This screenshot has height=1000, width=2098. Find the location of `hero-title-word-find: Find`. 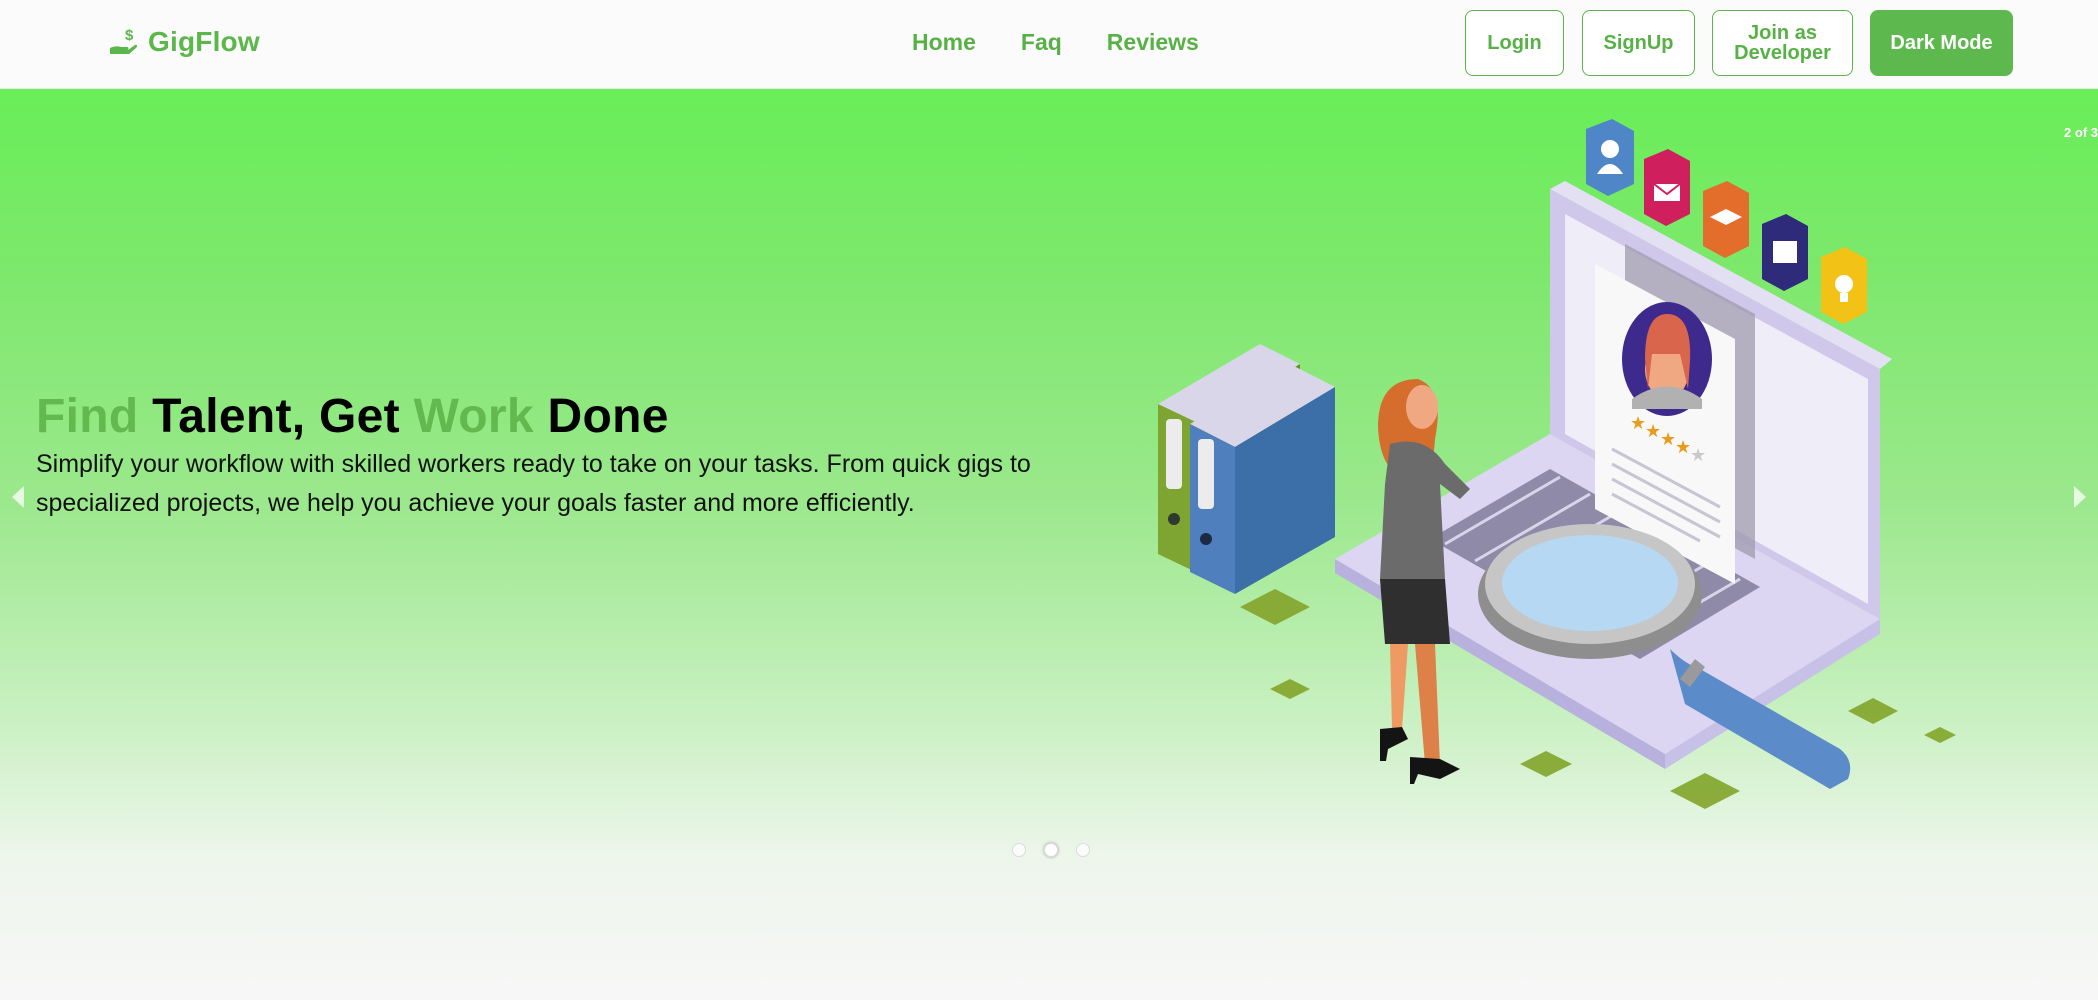

hero-title-word-find: Find is located at coordinates (87, 416).